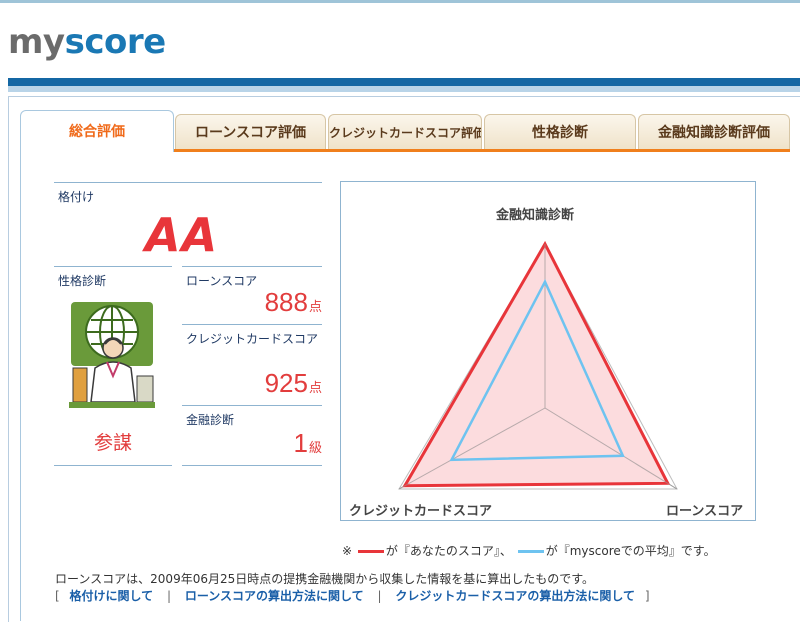  I want to click on personality-label: 性格診断, so click(82, 281).